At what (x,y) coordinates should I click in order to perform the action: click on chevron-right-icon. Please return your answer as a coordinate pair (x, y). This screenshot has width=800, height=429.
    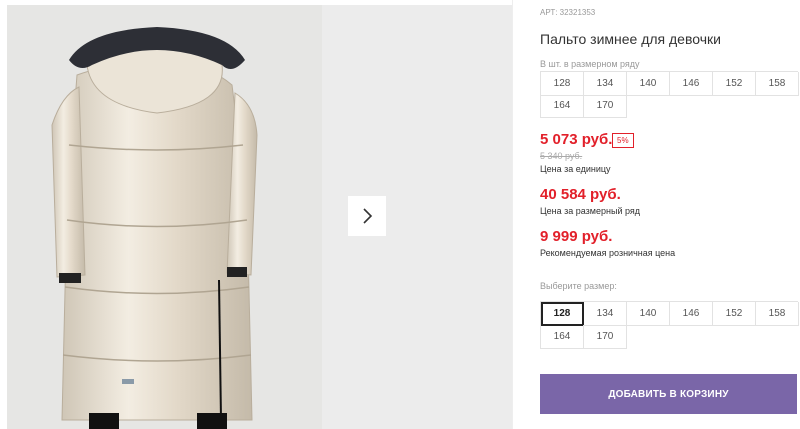
    Looking at the image, I should click on (368, 216).